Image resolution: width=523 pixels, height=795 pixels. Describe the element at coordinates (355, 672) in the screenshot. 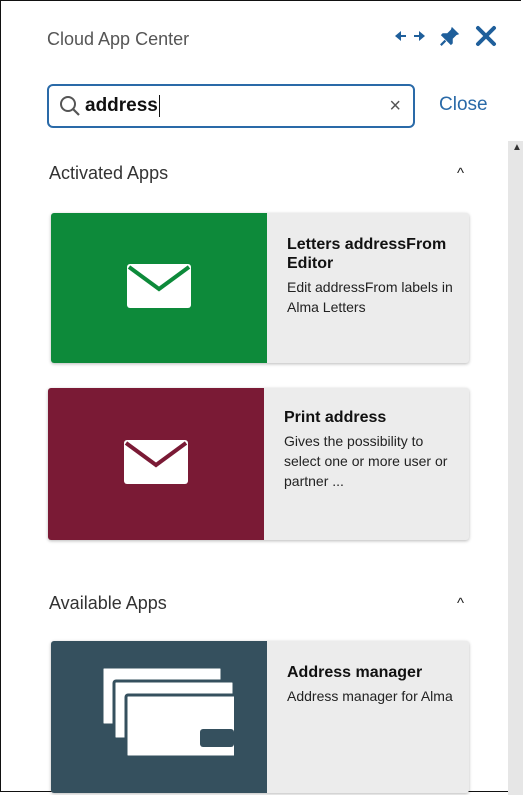

I see `app-title: Address manager` at that location.